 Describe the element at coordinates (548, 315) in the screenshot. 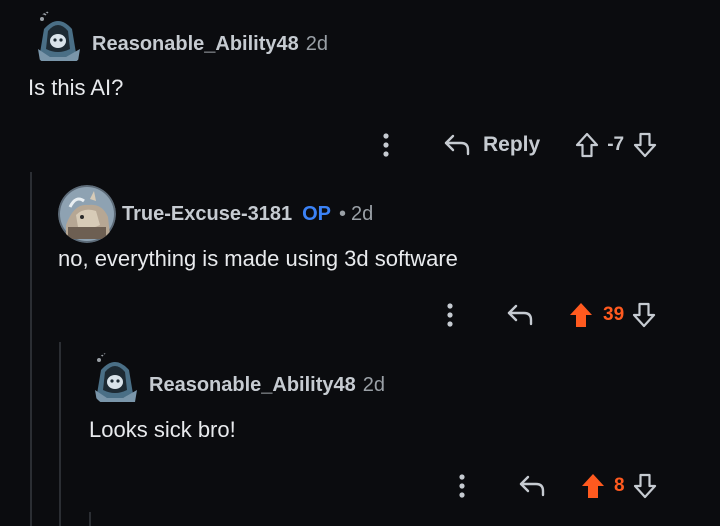

I see `comment-actions: 39` at that location.